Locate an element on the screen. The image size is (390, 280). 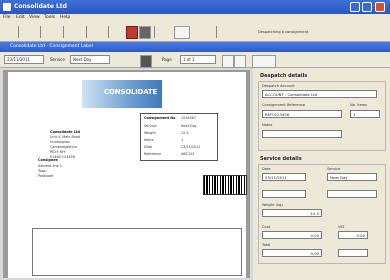
sender-line: Unit 4, Main Road is located at coordinates (65, 137).